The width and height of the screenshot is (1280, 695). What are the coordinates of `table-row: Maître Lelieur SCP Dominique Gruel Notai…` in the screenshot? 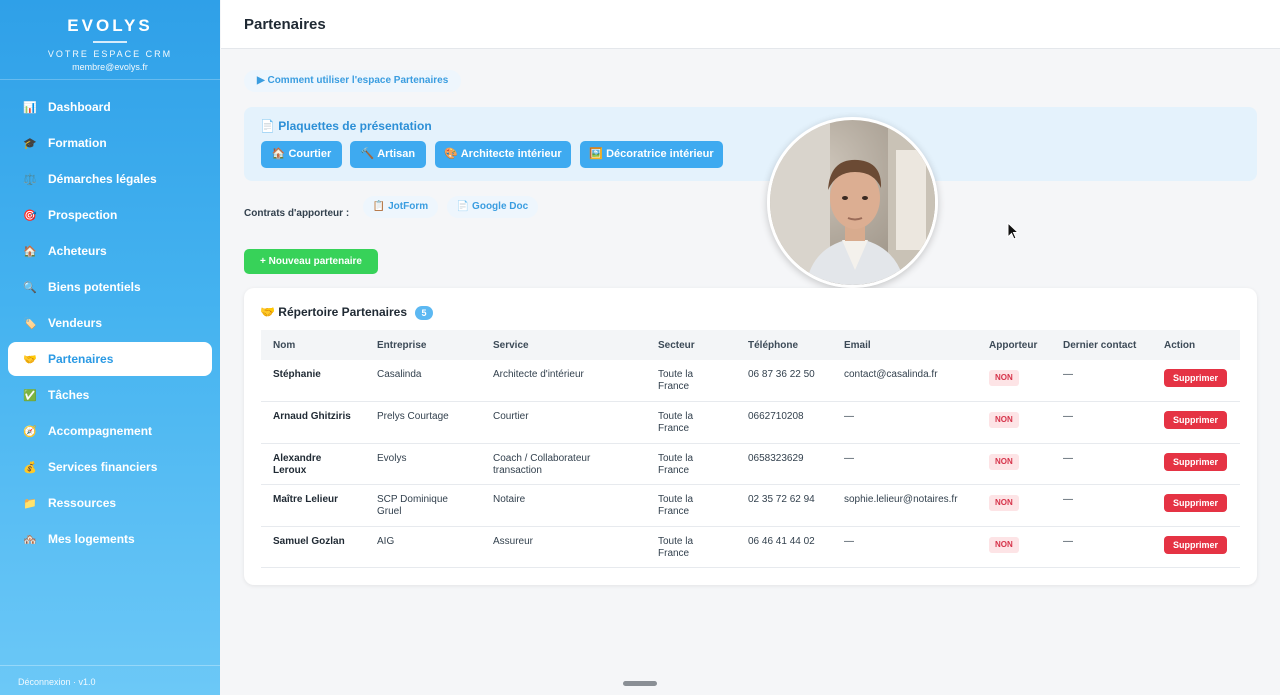 It's located at (750, 505).